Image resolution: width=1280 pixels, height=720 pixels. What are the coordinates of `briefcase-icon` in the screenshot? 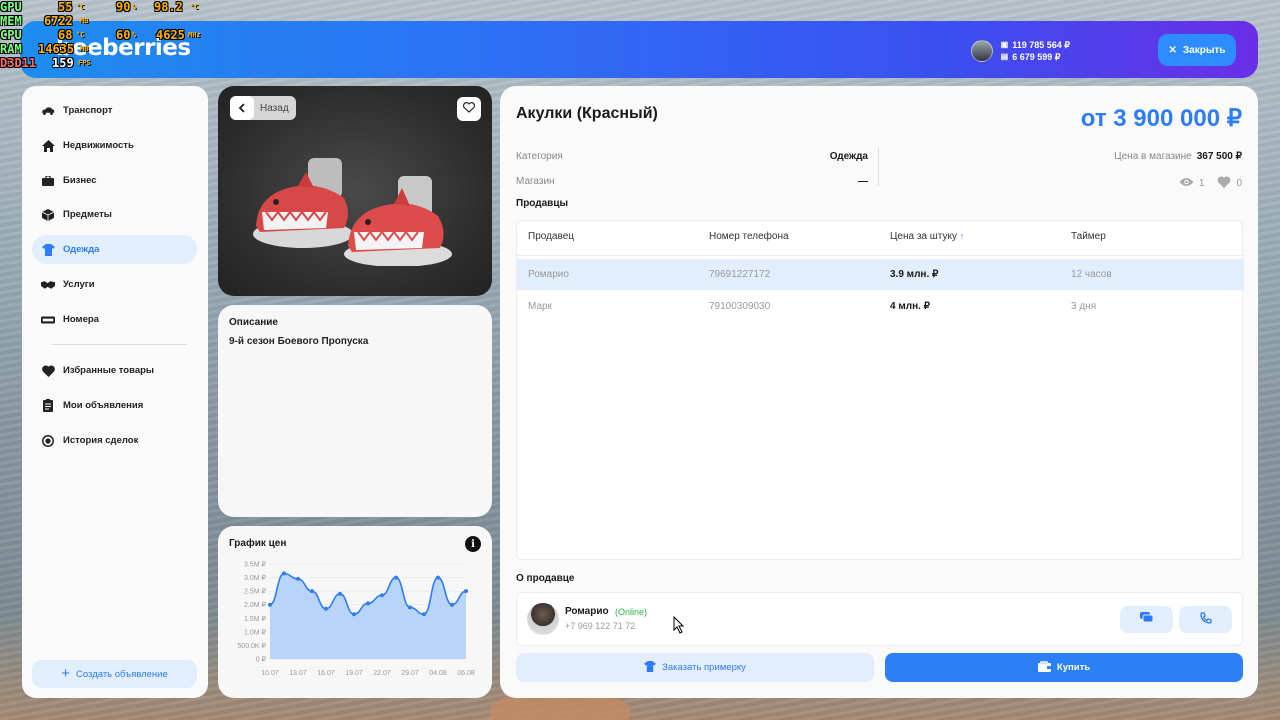 It's located at (48, 181).